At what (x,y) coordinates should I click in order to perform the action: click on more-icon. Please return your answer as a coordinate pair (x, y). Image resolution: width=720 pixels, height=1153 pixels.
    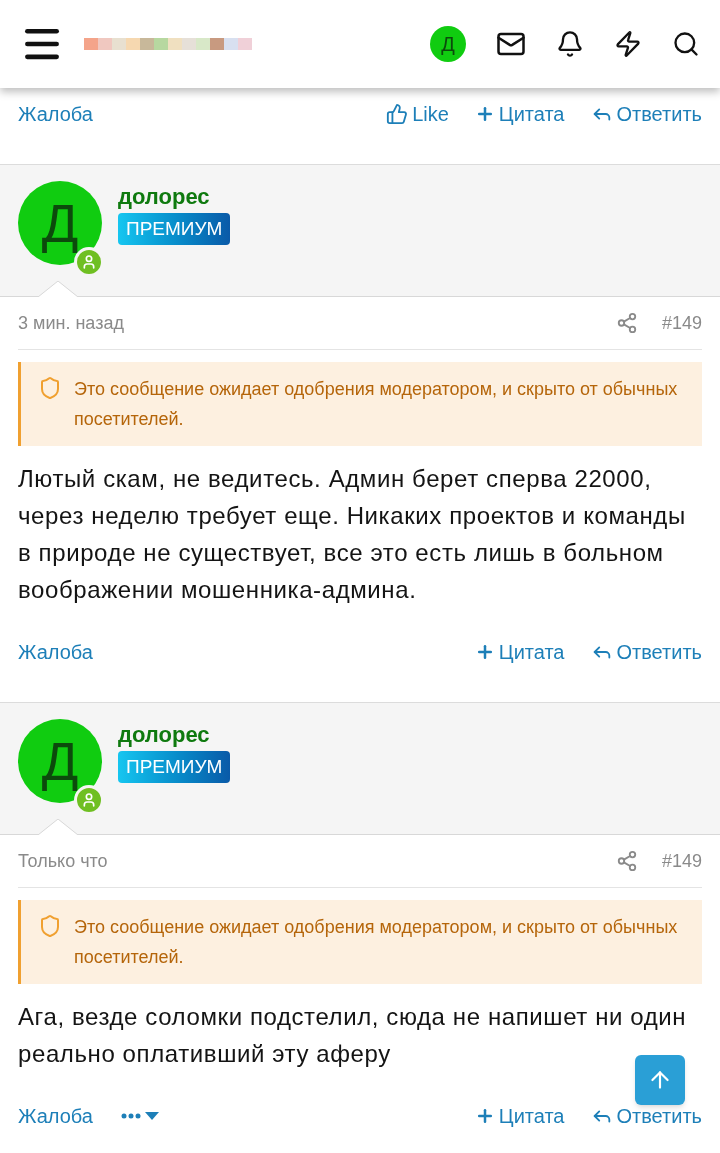
    Looking at the image, I should click on (130, 1116).